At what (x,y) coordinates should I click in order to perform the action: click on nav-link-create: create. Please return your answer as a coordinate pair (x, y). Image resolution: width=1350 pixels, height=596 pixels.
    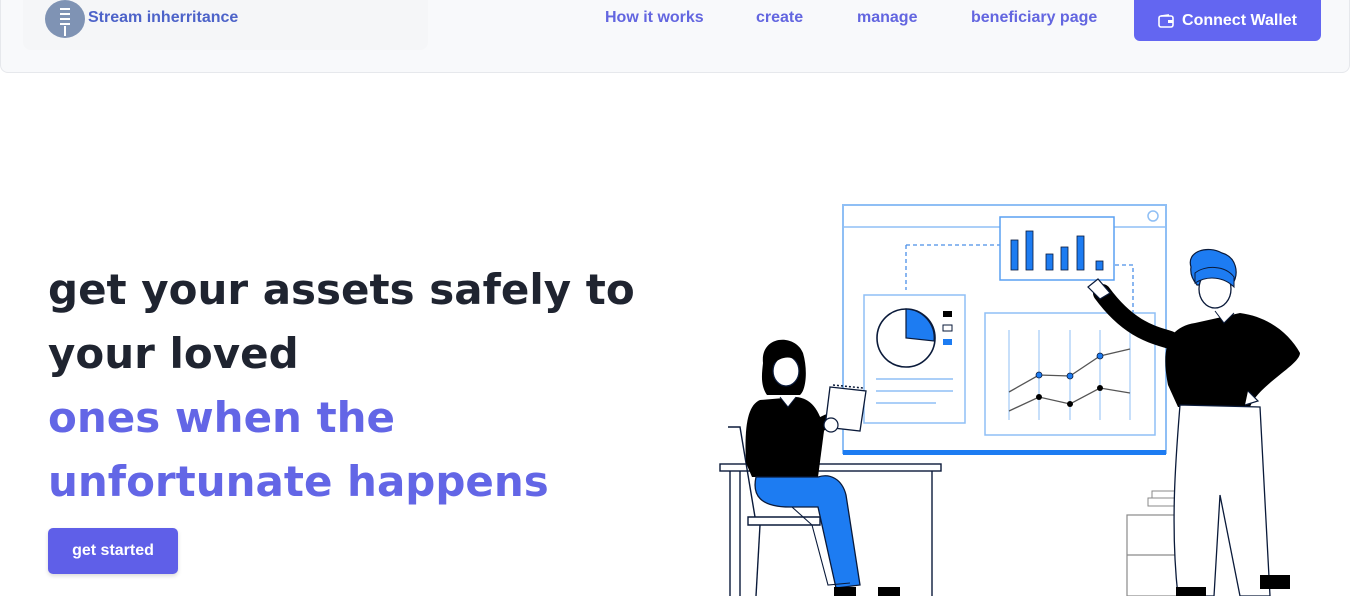
    Looking at the image, I should click on (779, 18).